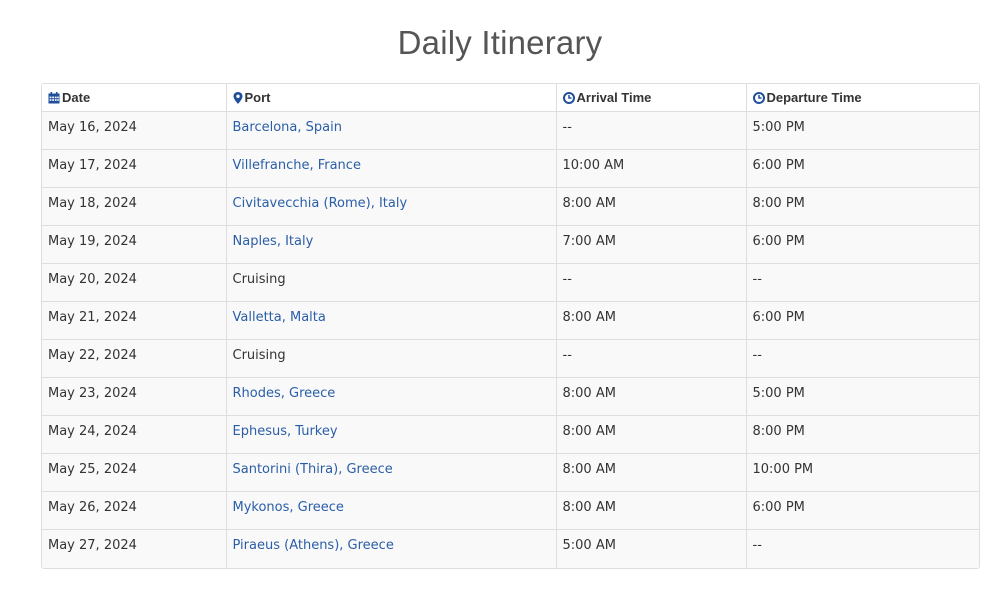  What do you see at coordinates (134, 396) in the screenshot?
I see `date-cell: May 23, 2024` at bounding box center [134, 396].